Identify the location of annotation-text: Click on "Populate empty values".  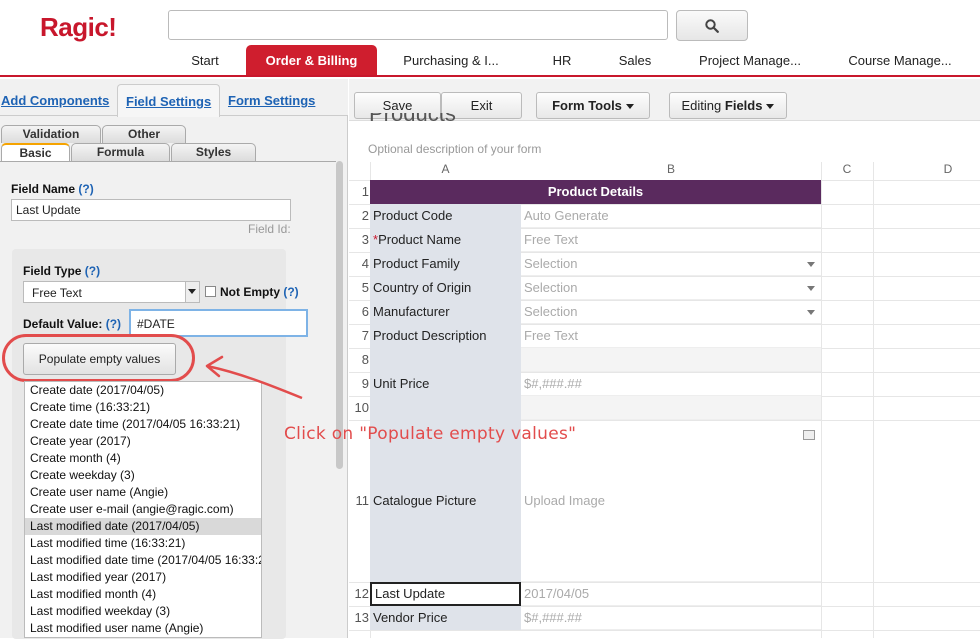
(430, 434).